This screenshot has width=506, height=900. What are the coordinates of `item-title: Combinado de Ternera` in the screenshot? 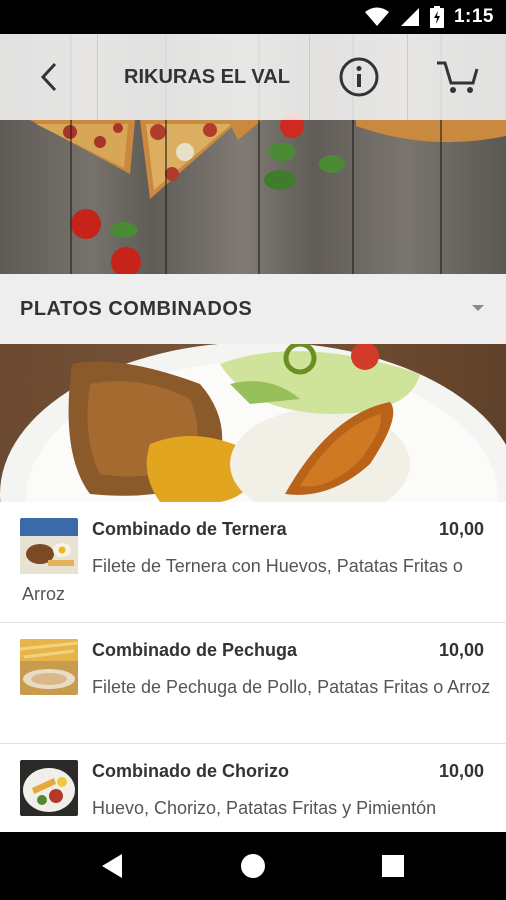 It's located at (189, 529).